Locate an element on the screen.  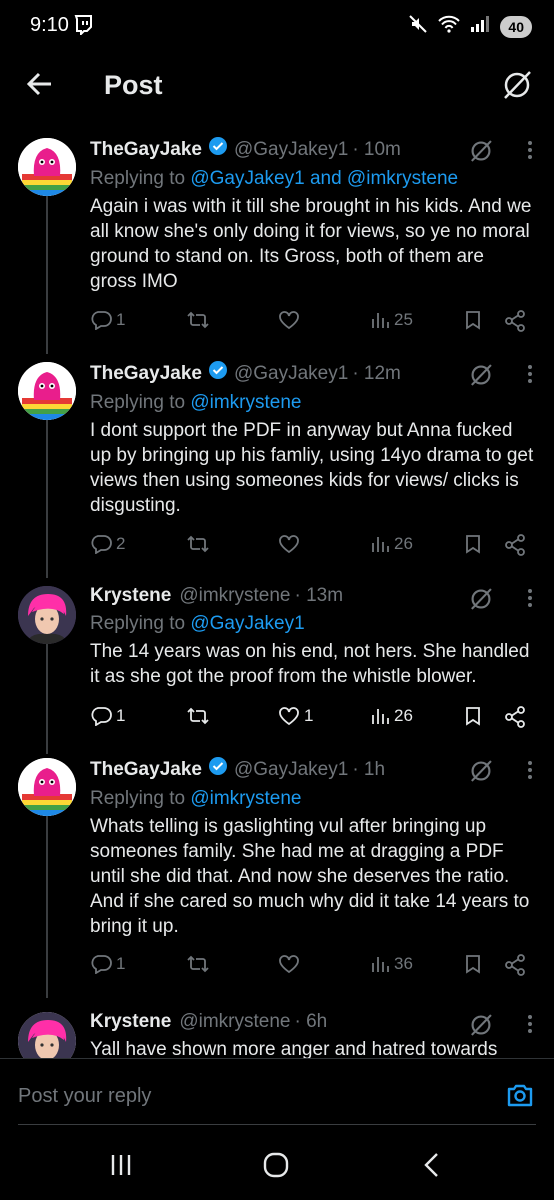
reply-input: Post your reply is located at coordinates (84, 1096).